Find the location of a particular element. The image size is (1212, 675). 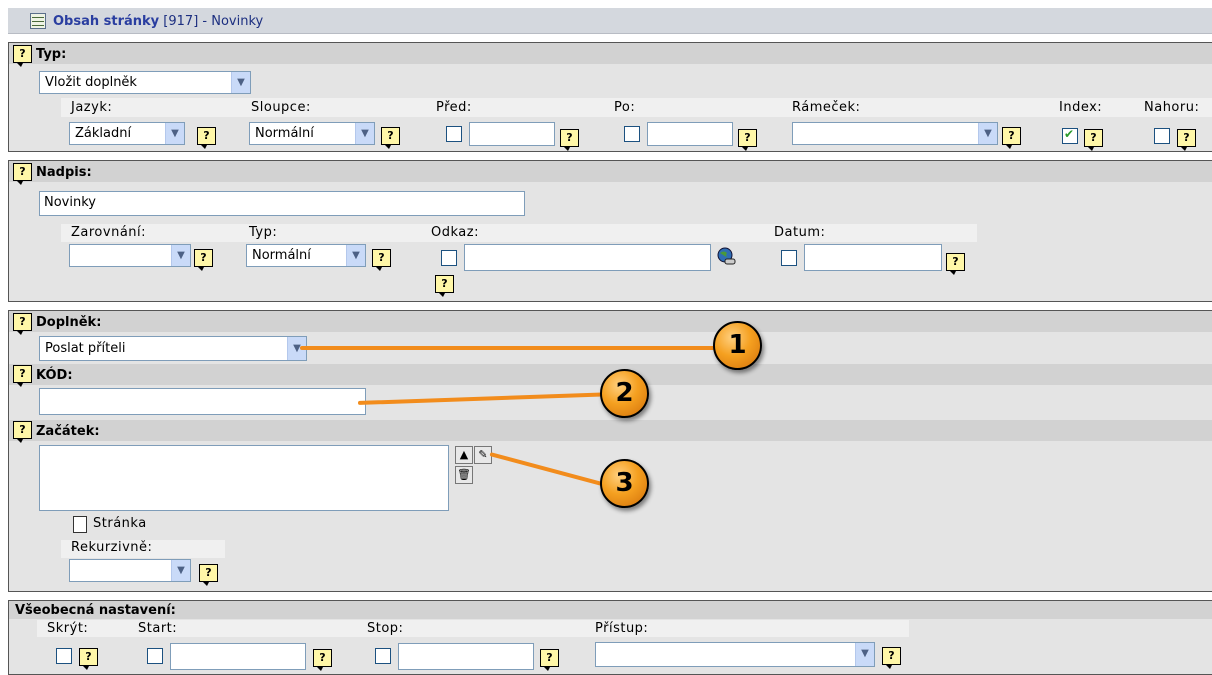

jazyk-label: Jazyk: is located at coordinates (92, 107).